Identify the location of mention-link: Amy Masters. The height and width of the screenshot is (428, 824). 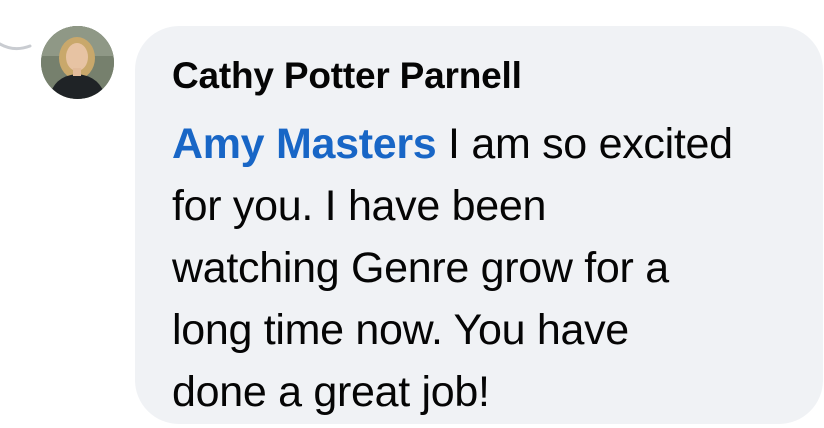
(304, 144).